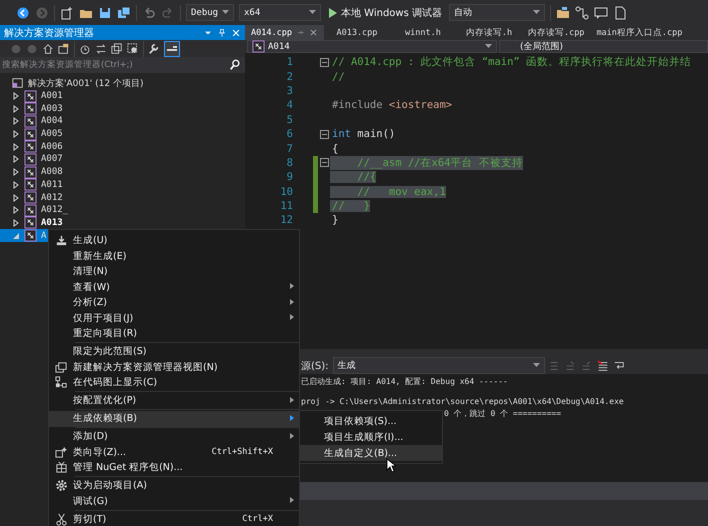 The width and height of the screenshot is (708, 526). What do you see at coordinates (32, 109) in the screenshot?
I see `project-item: A003` at bounding box center [32, 109].